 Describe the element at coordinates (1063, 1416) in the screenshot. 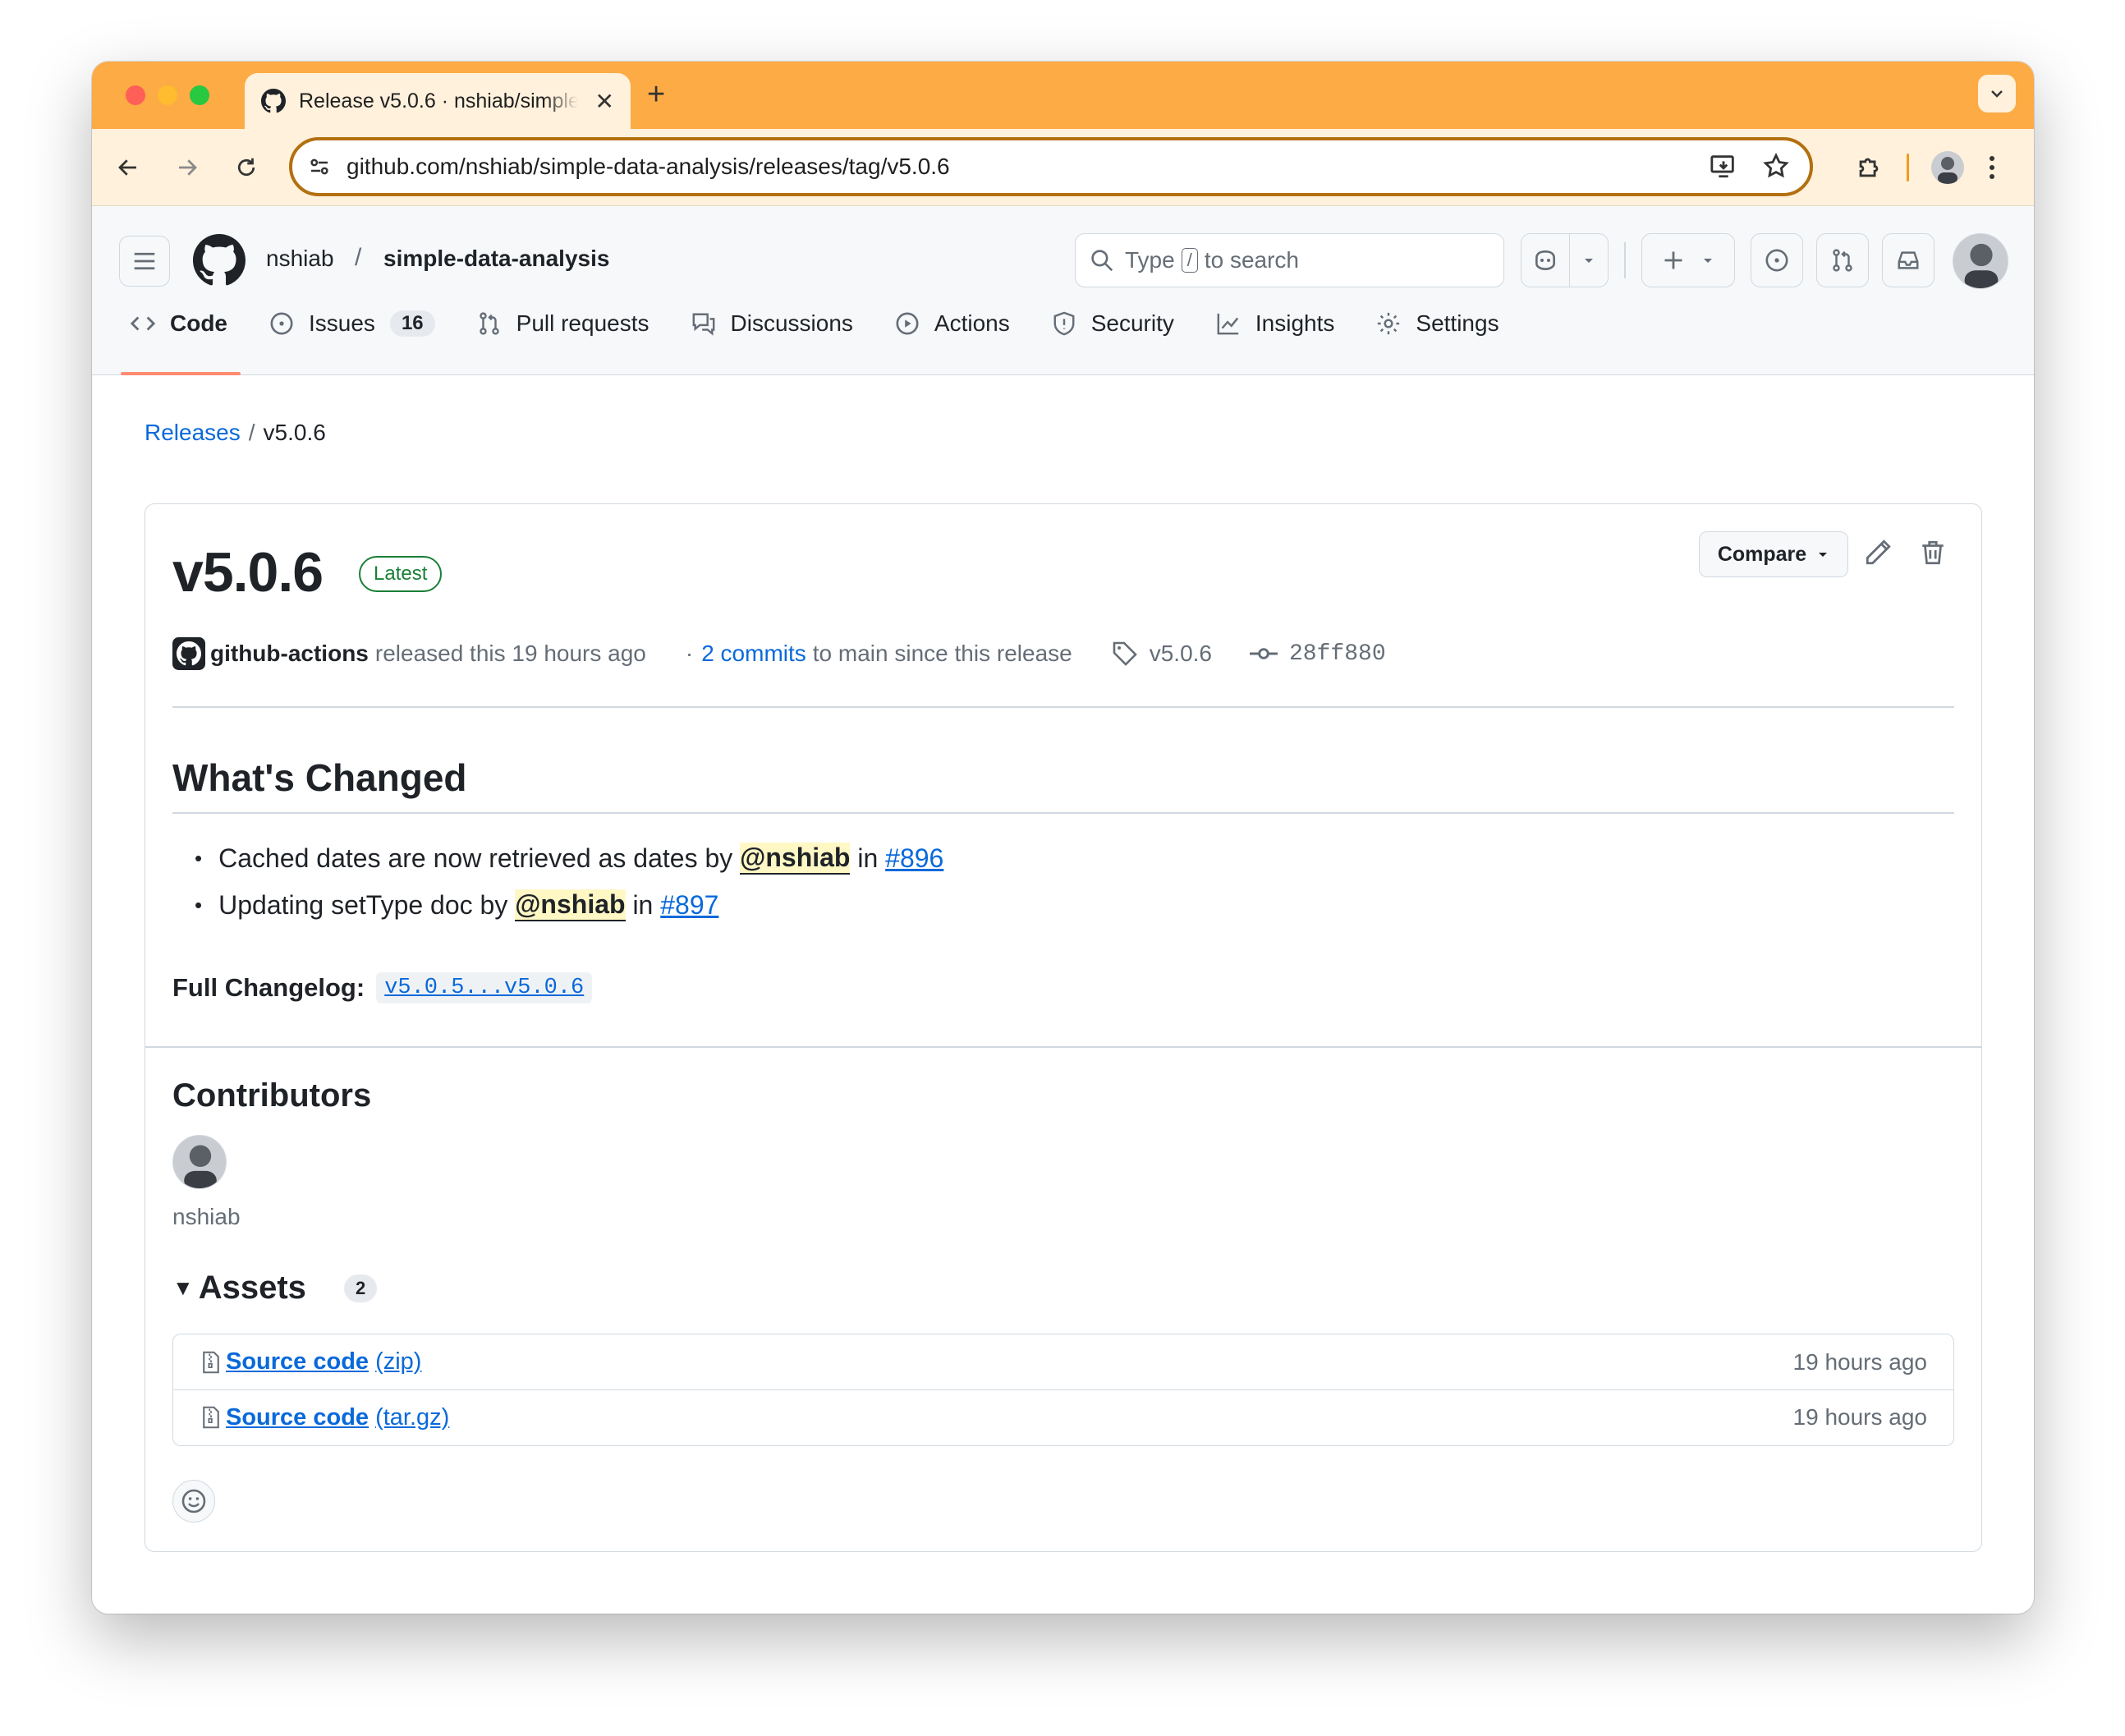

I see `asset-row: Source code (tar.gz) 19 hours ago` at that location.